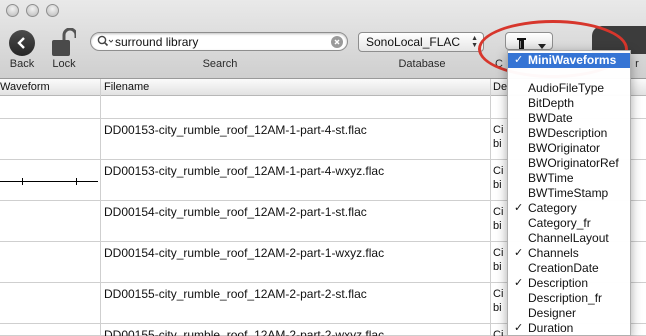 Image resolution: width=646 pixels, height=336 pixels. What do you see at coordinates (569, 88) in the screenshot?
I see `menu-item-audiofiletype: AudioFileType` at bounding box center [569, 88].